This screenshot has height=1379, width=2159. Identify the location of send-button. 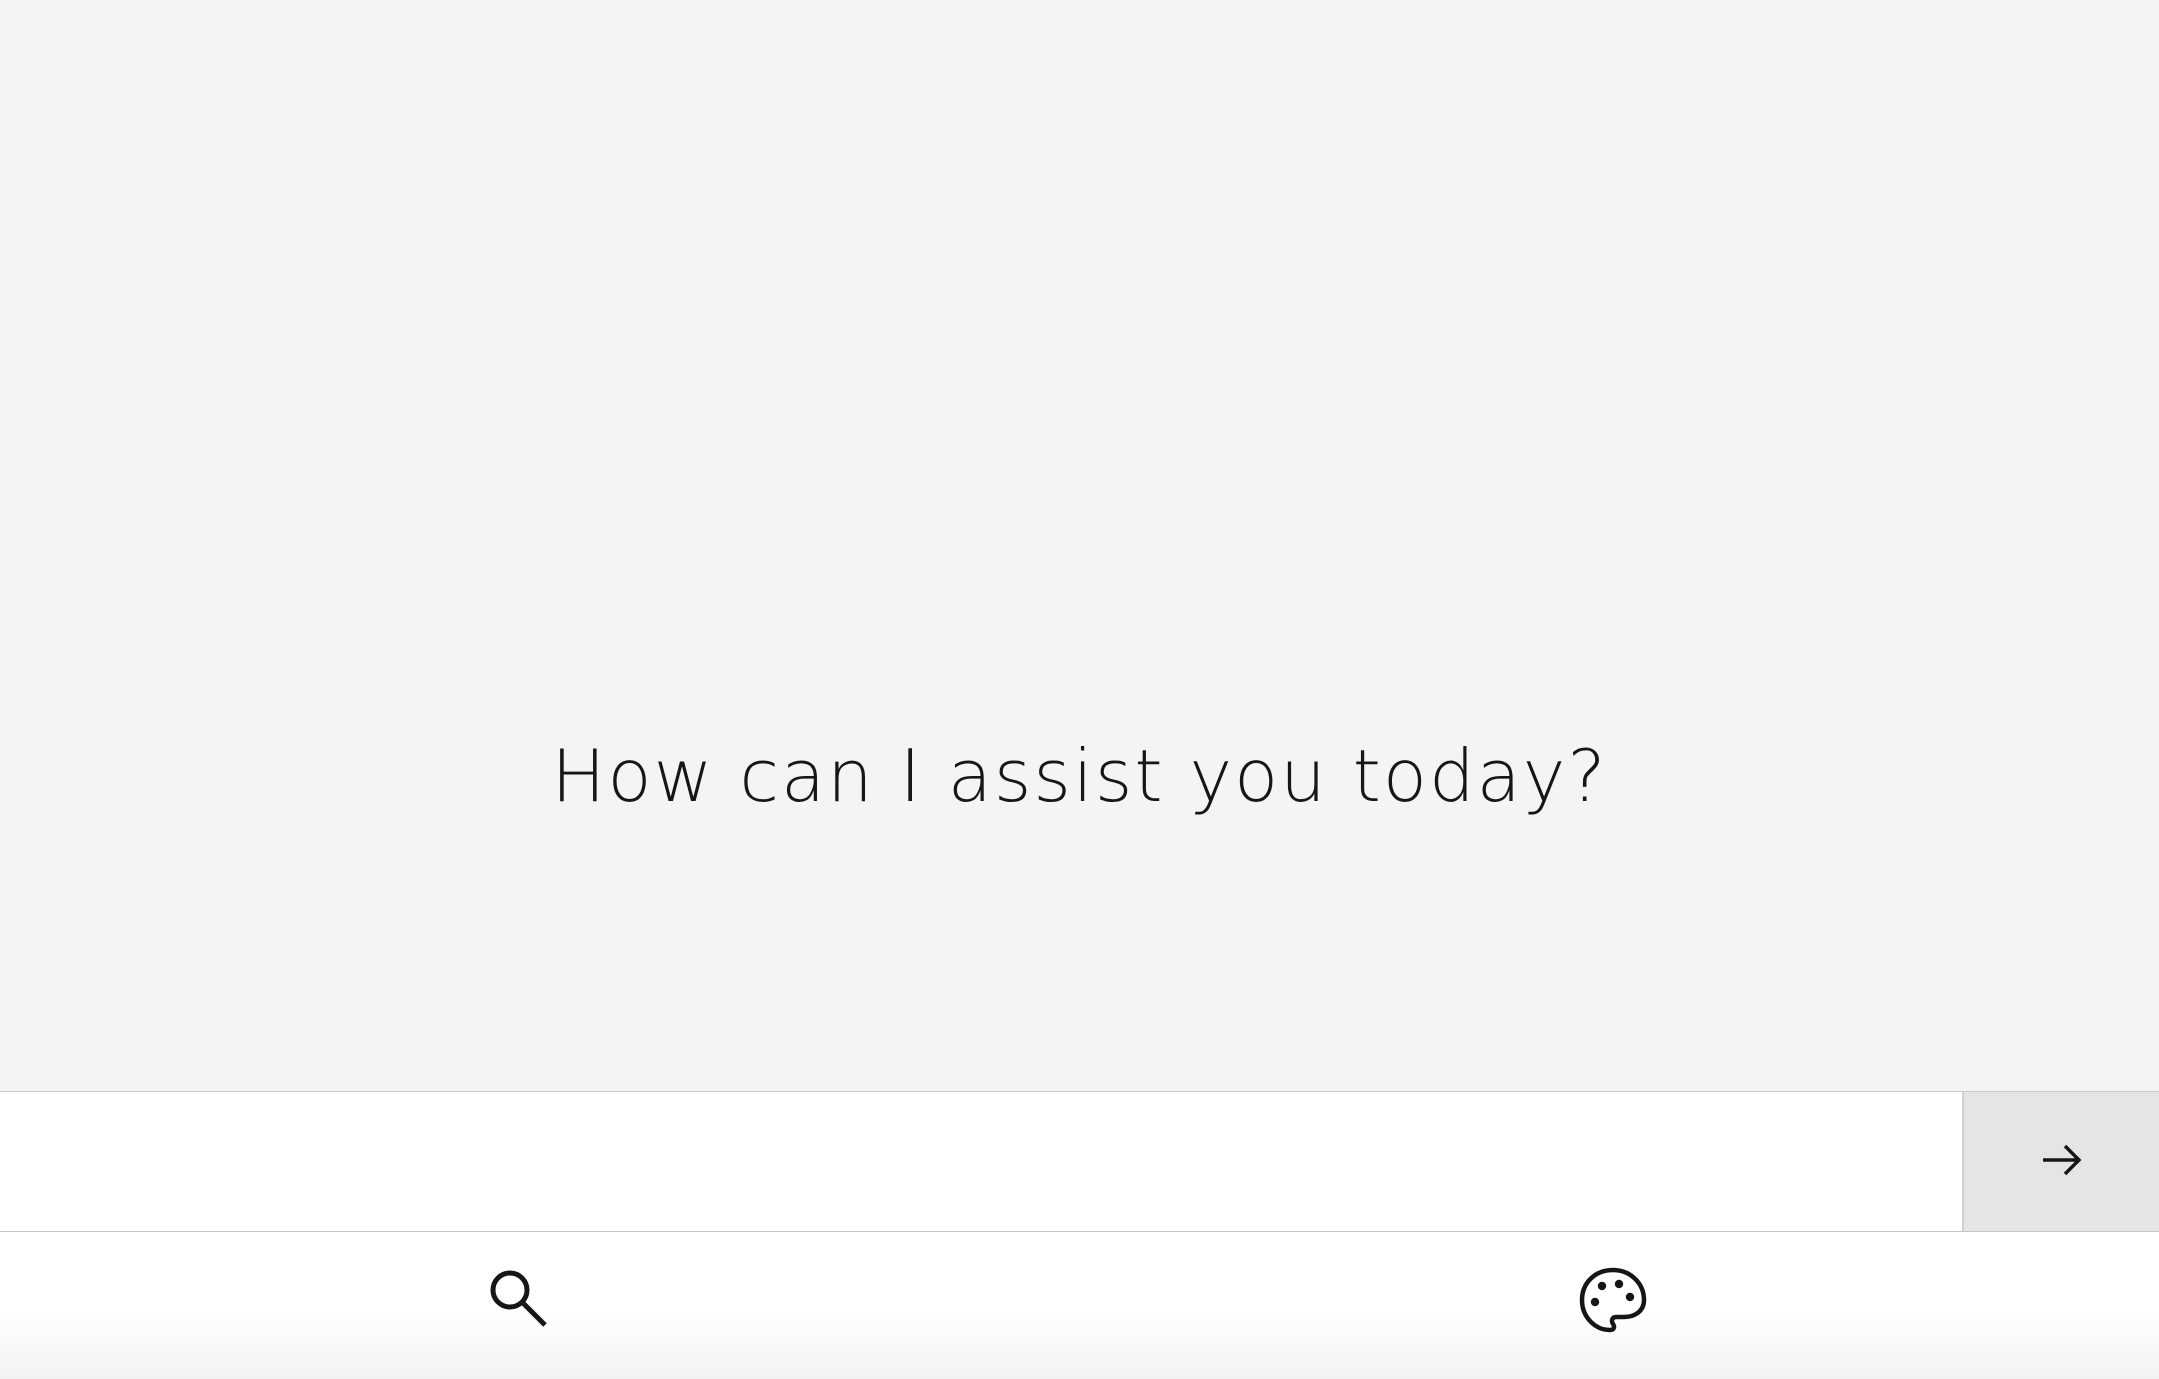
(2060, 1161).